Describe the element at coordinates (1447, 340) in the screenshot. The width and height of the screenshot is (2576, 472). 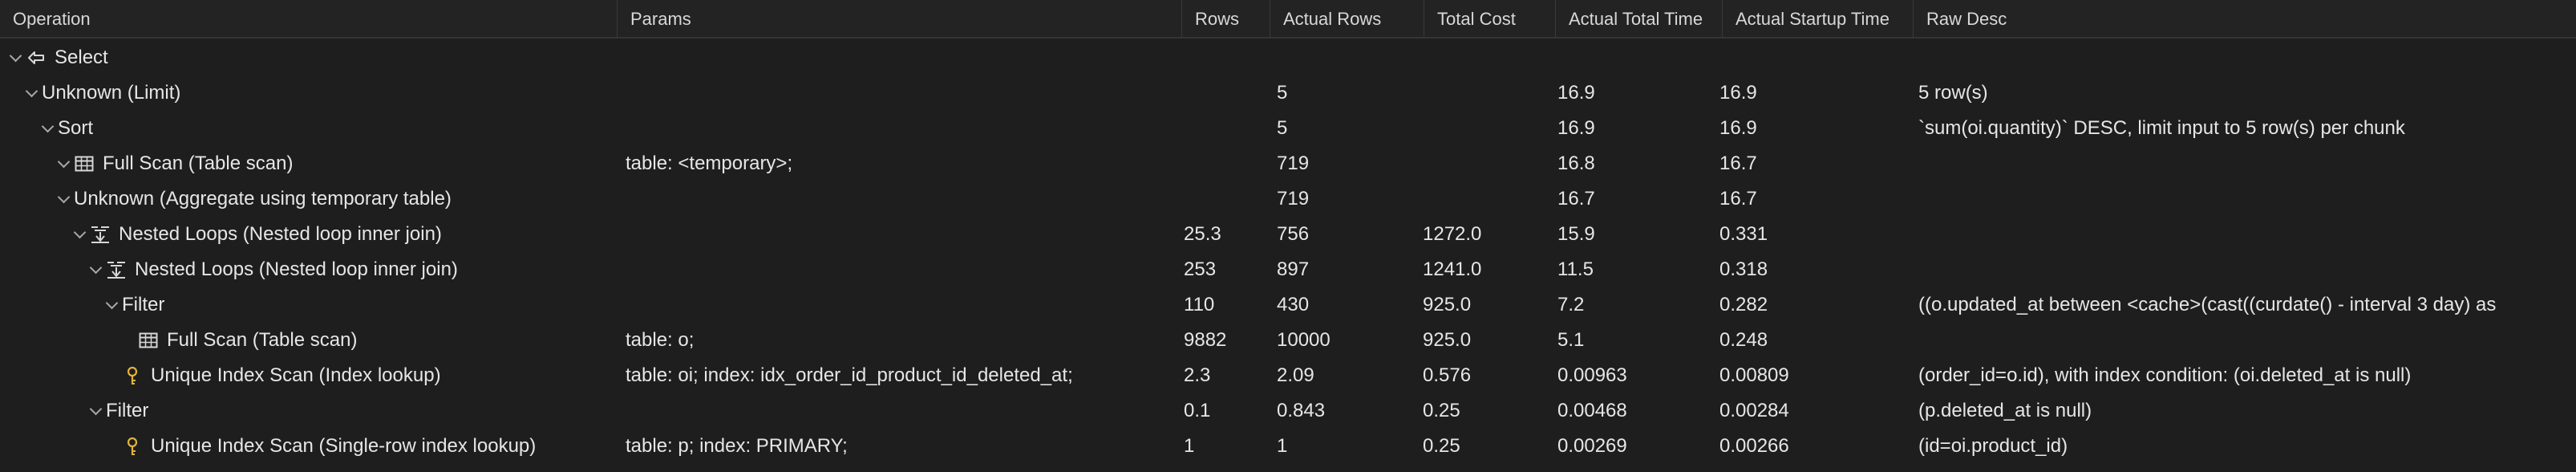
I see `total-cost-cell: 925.0` at that location.